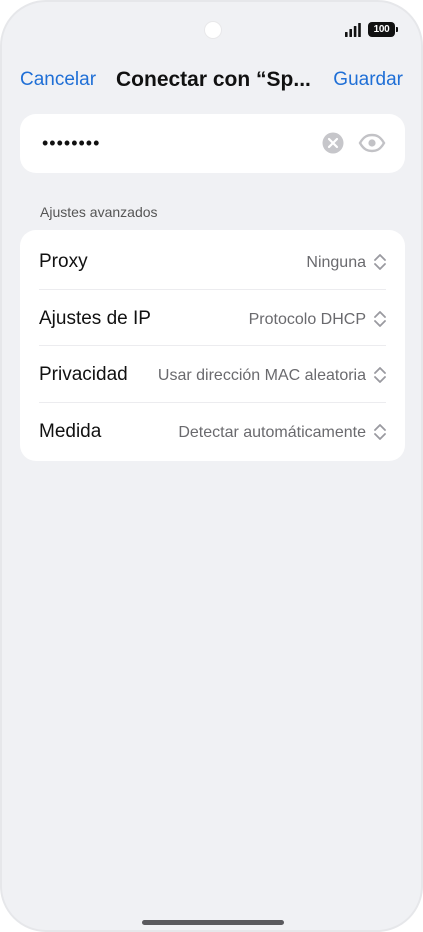 The image size is (423, 932). Describe the element at coordinates (336, 262) in the screenshot. I see `setting-value: Ninguna` at that location.